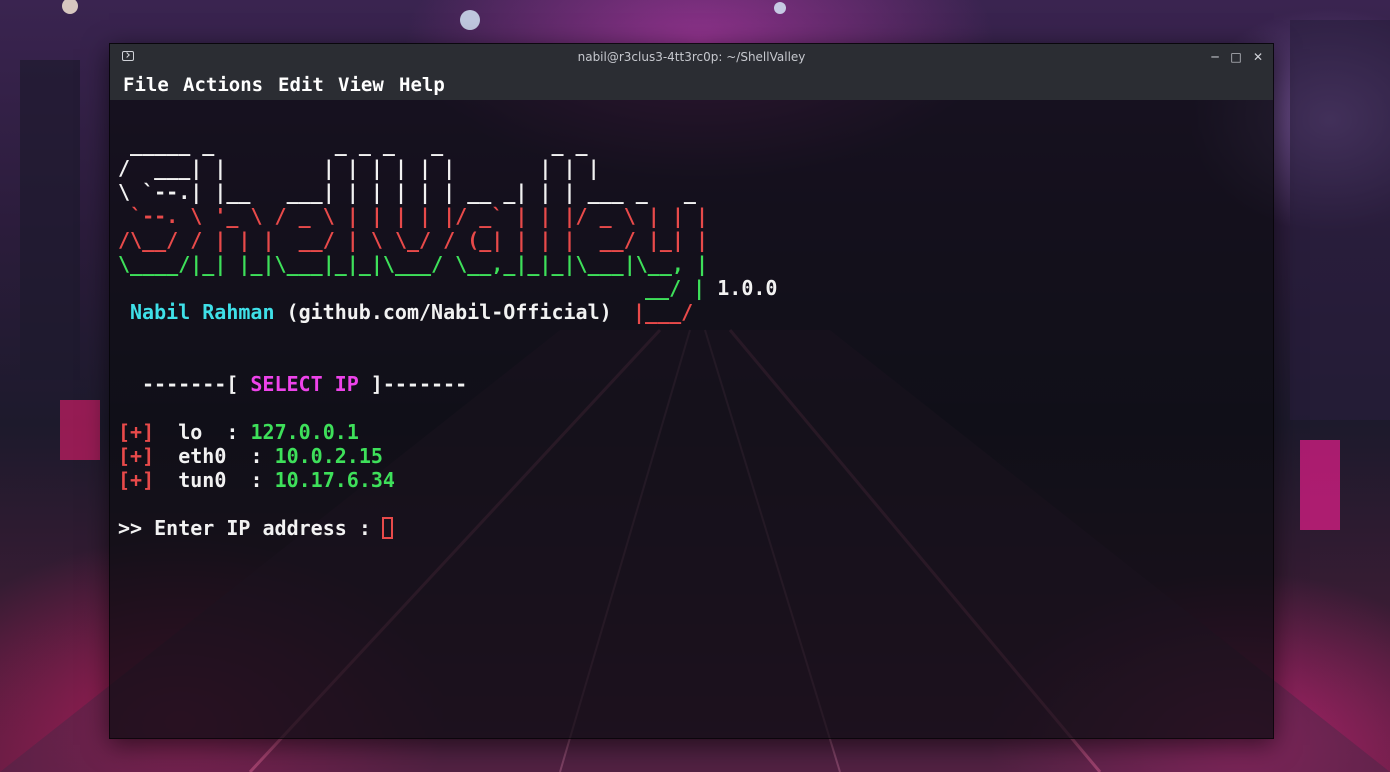 This screenshot has height=772, width=1390. I want to click on window-title: nabil@r3clus3-4tt3rc0p: ~/ShellValley, so click(691, 57).